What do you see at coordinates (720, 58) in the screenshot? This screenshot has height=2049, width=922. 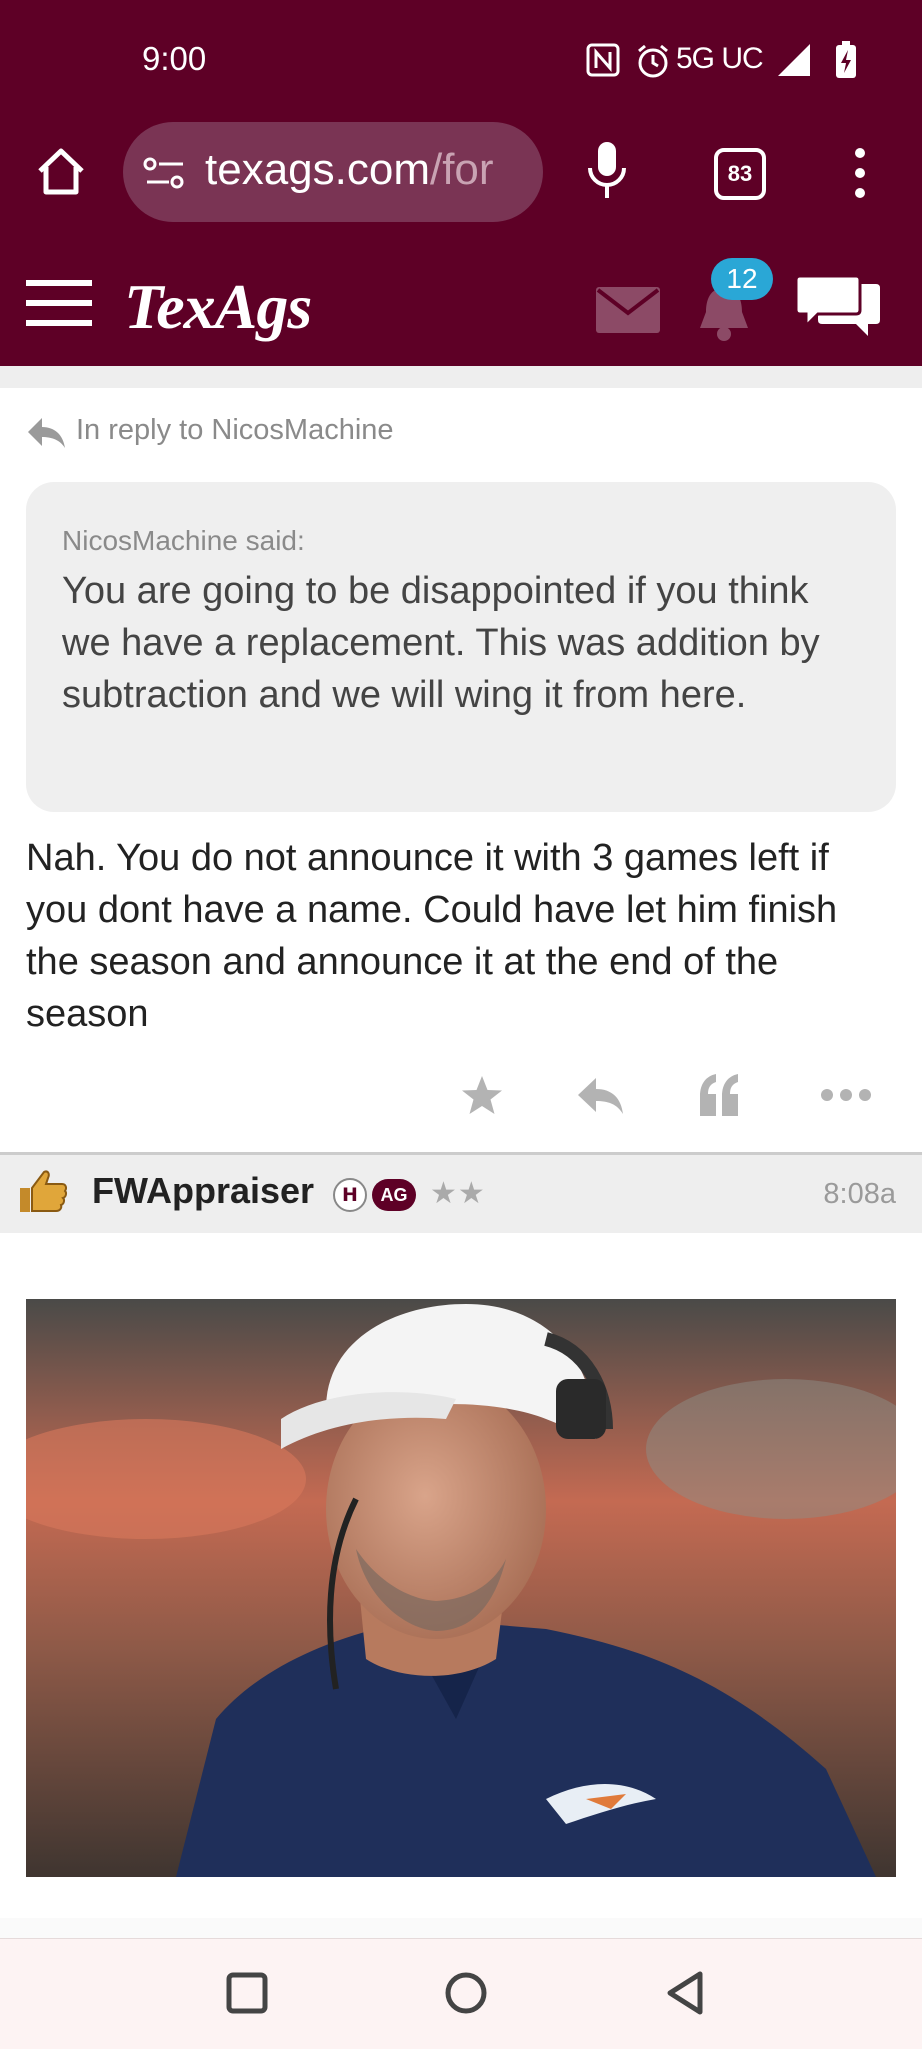 I see `network-label: 5G UC` at bounding box center [720, 58].